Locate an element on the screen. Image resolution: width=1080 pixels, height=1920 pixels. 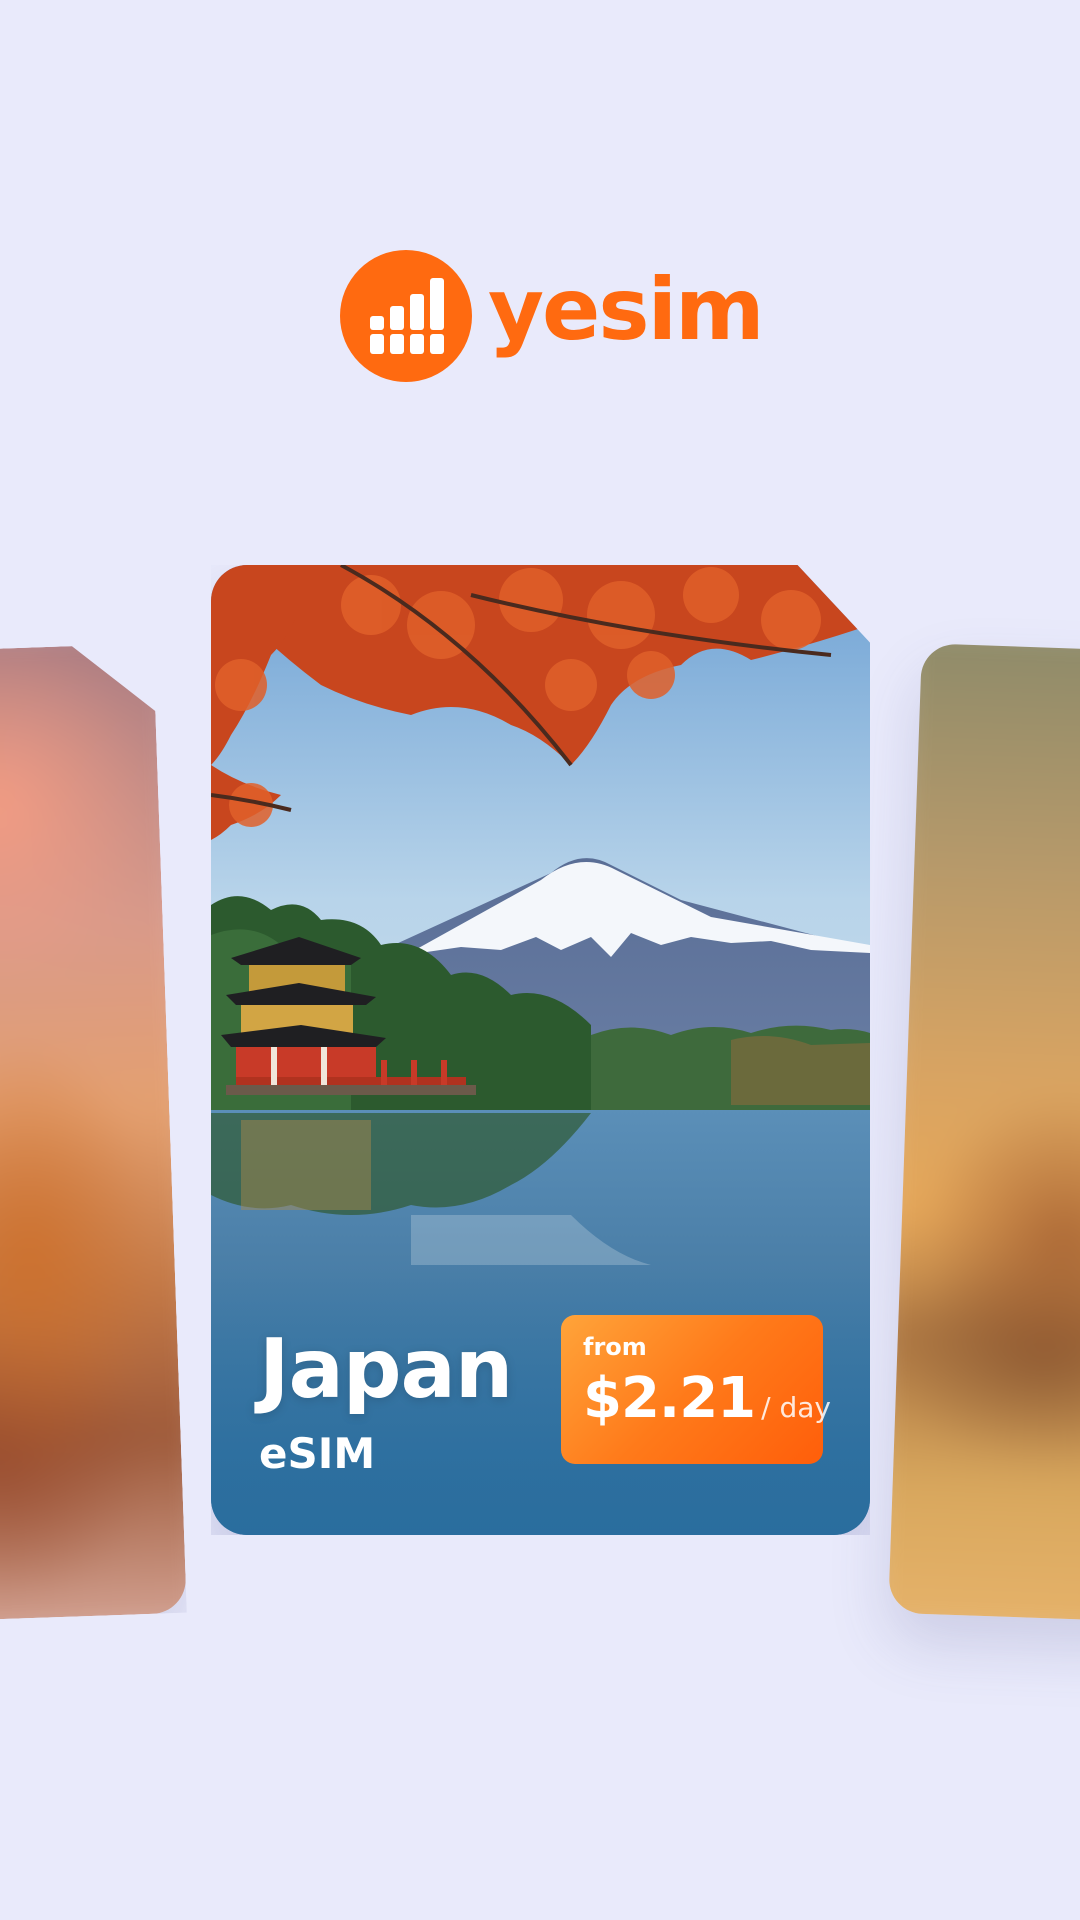
blurred-sunset-village-photo is located at coordinates (93, 1133).